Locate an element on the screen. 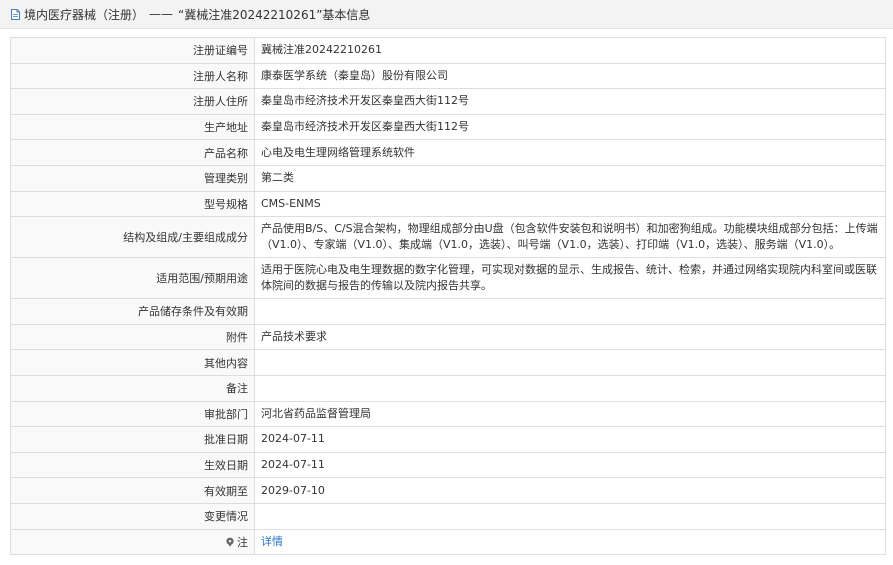  row-label: 批准日期 is located at coordinates (132, 439).